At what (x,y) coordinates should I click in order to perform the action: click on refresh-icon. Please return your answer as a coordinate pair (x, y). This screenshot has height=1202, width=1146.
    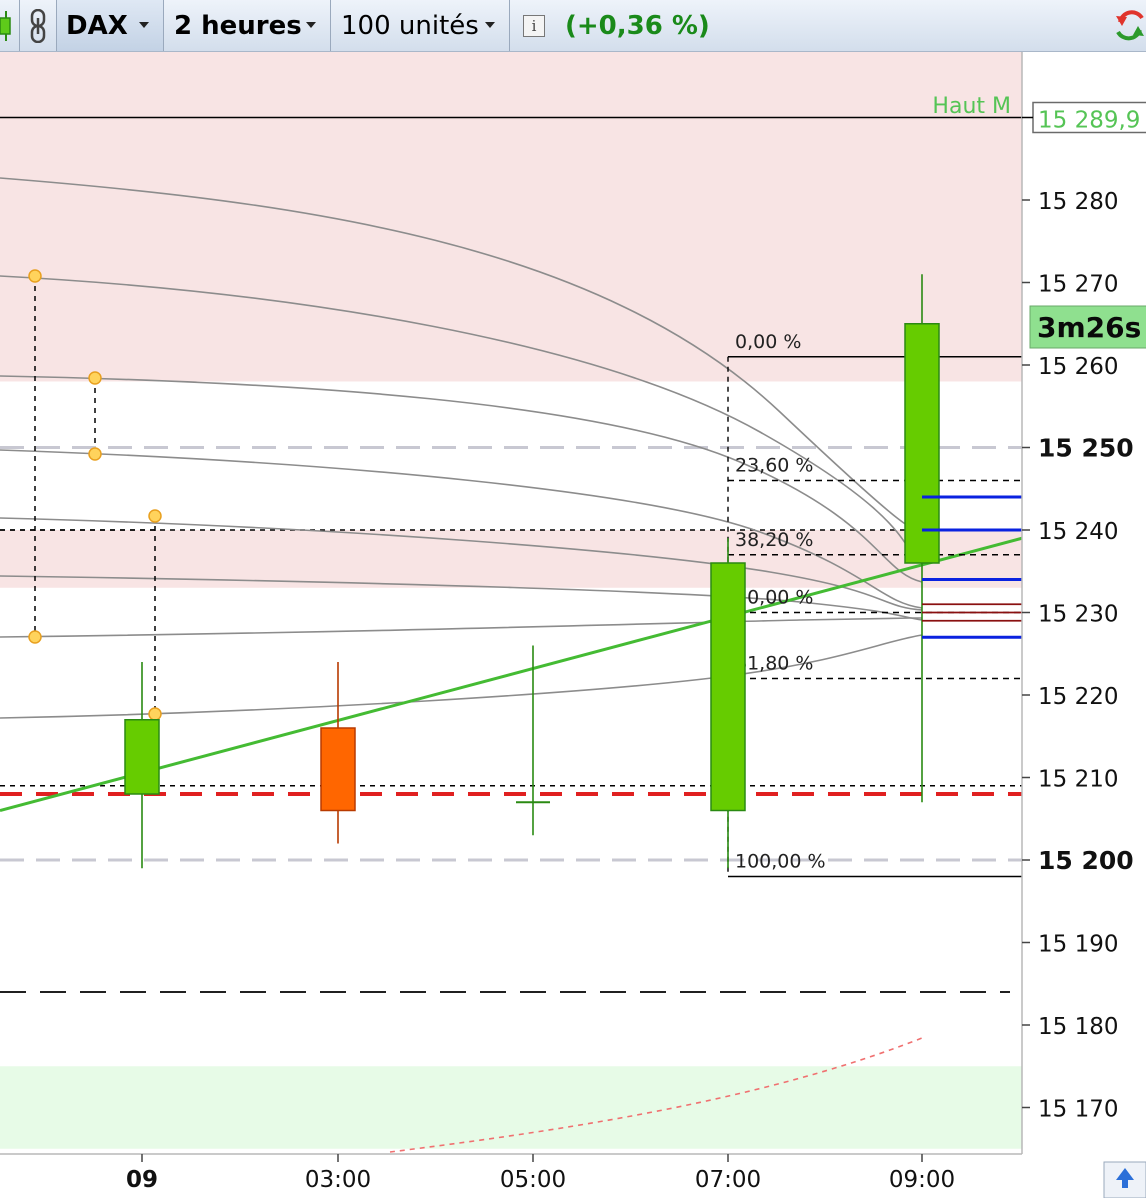
    Looking at the image, I should click on (1130, 26).